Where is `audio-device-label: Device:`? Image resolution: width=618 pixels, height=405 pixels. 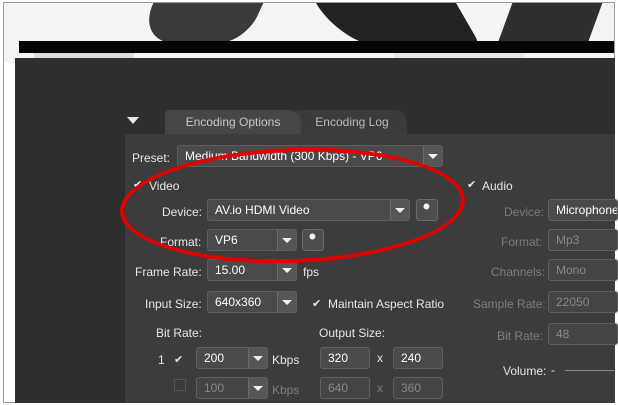
audio-device-label: Device: is located at coordinates (524, 212).